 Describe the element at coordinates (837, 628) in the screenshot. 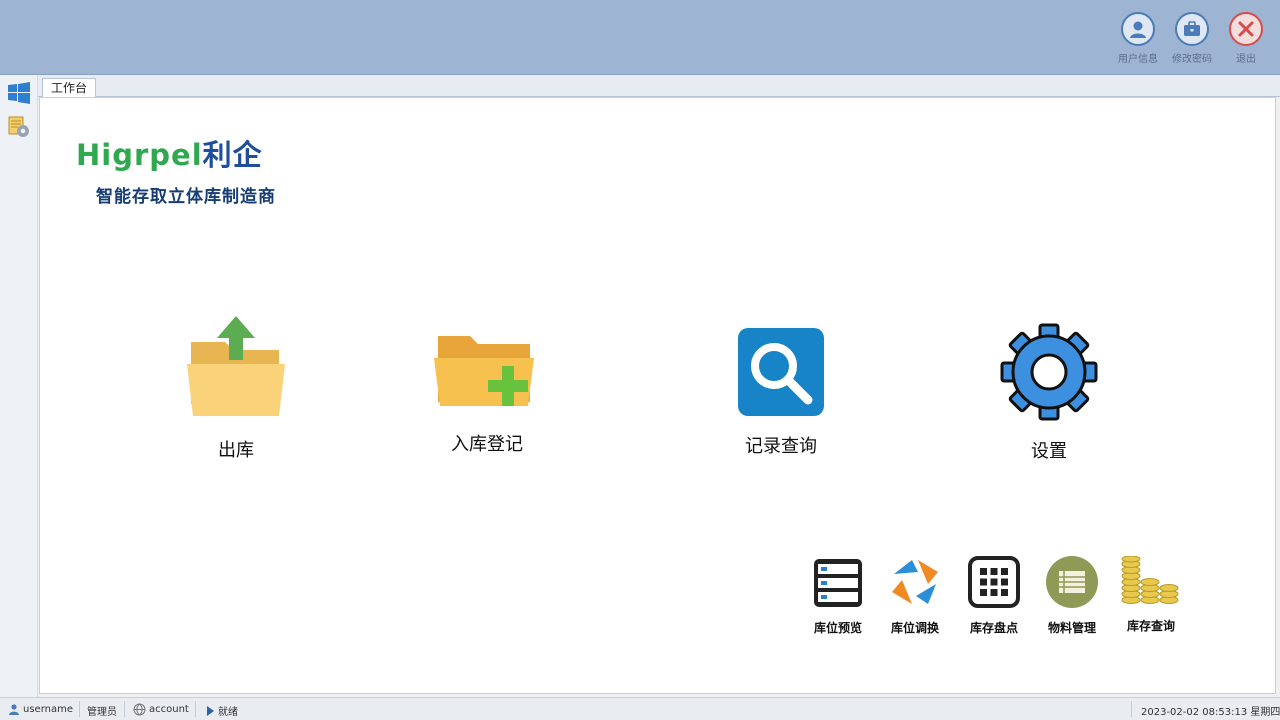

I see `location-preview-label: 库位预览` at that location.